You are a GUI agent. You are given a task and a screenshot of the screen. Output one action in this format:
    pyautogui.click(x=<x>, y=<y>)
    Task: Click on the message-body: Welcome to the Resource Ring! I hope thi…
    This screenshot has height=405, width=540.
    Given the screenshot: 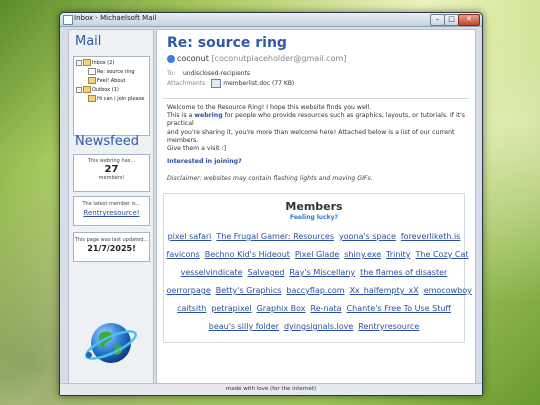 What is the action you would take?
    pyautogui.click(x=316, y=128)
    